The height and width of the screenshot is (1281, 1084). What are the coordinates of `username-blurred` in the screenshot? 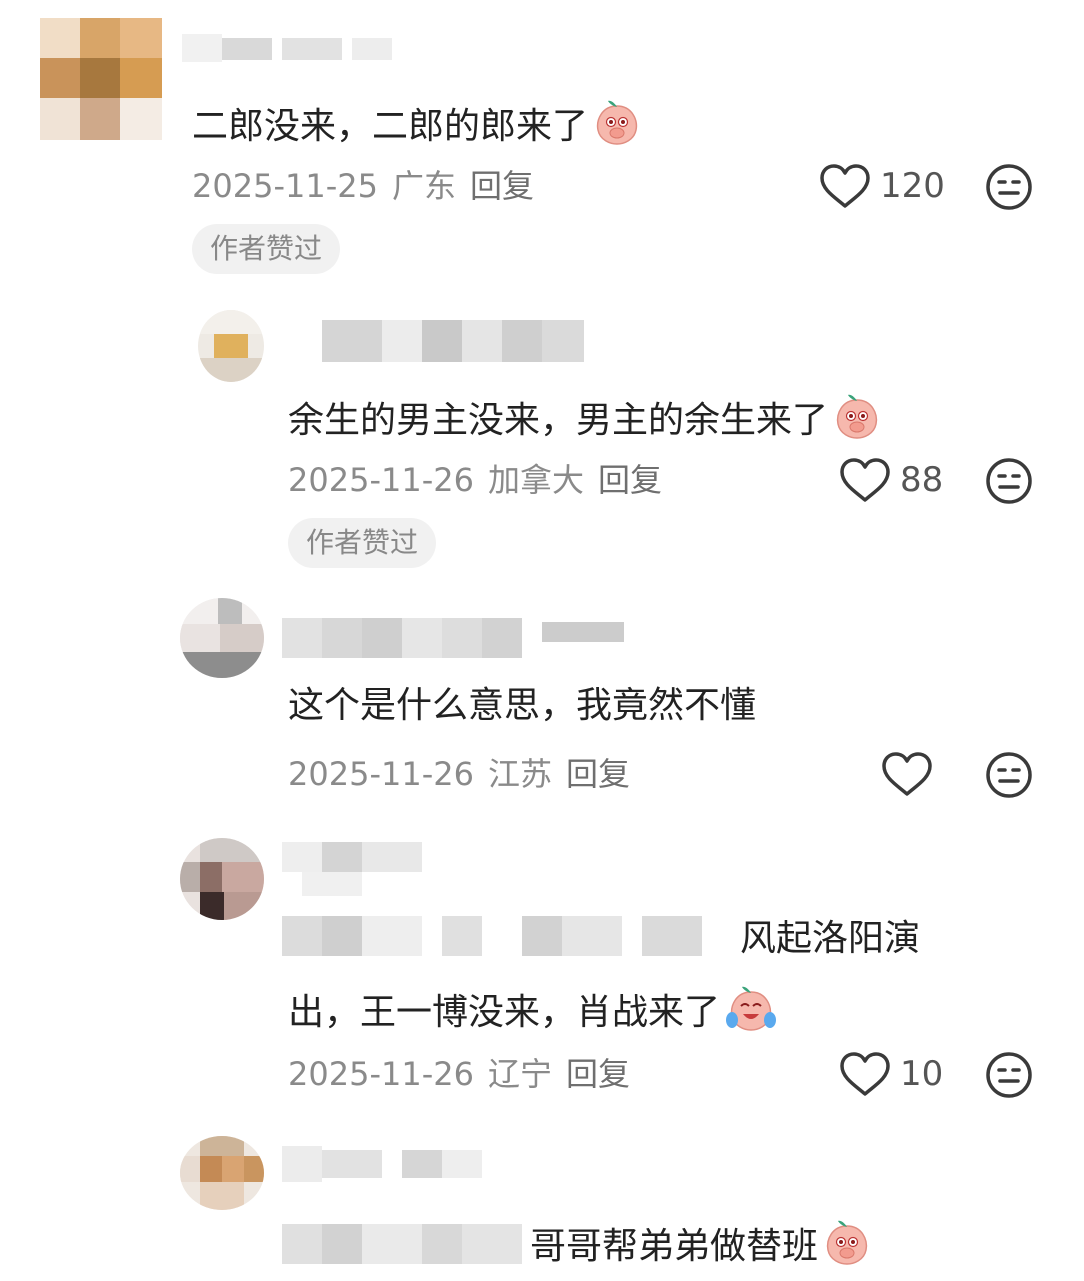 It's located at (382, 1164).